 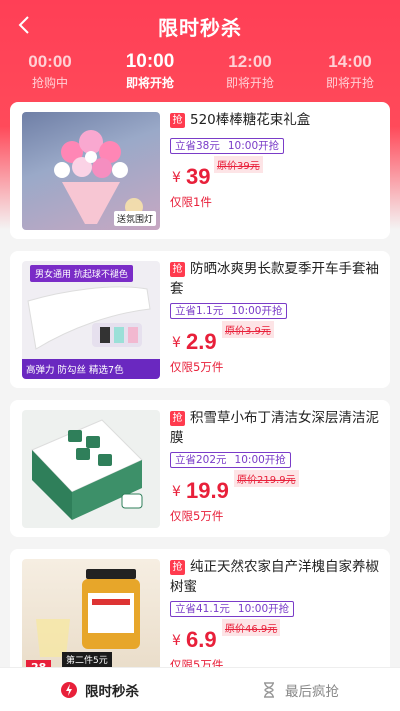 What do you see at coordinates (312, 691) in the screenshot?
I see `nav-label: 最后疯抢` at bounding box center [312, 691].